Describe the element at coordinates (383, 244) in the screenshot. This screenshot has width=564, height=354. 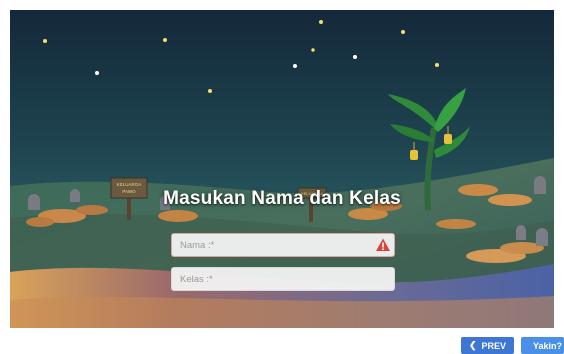
I see `warning-icon` at that location.